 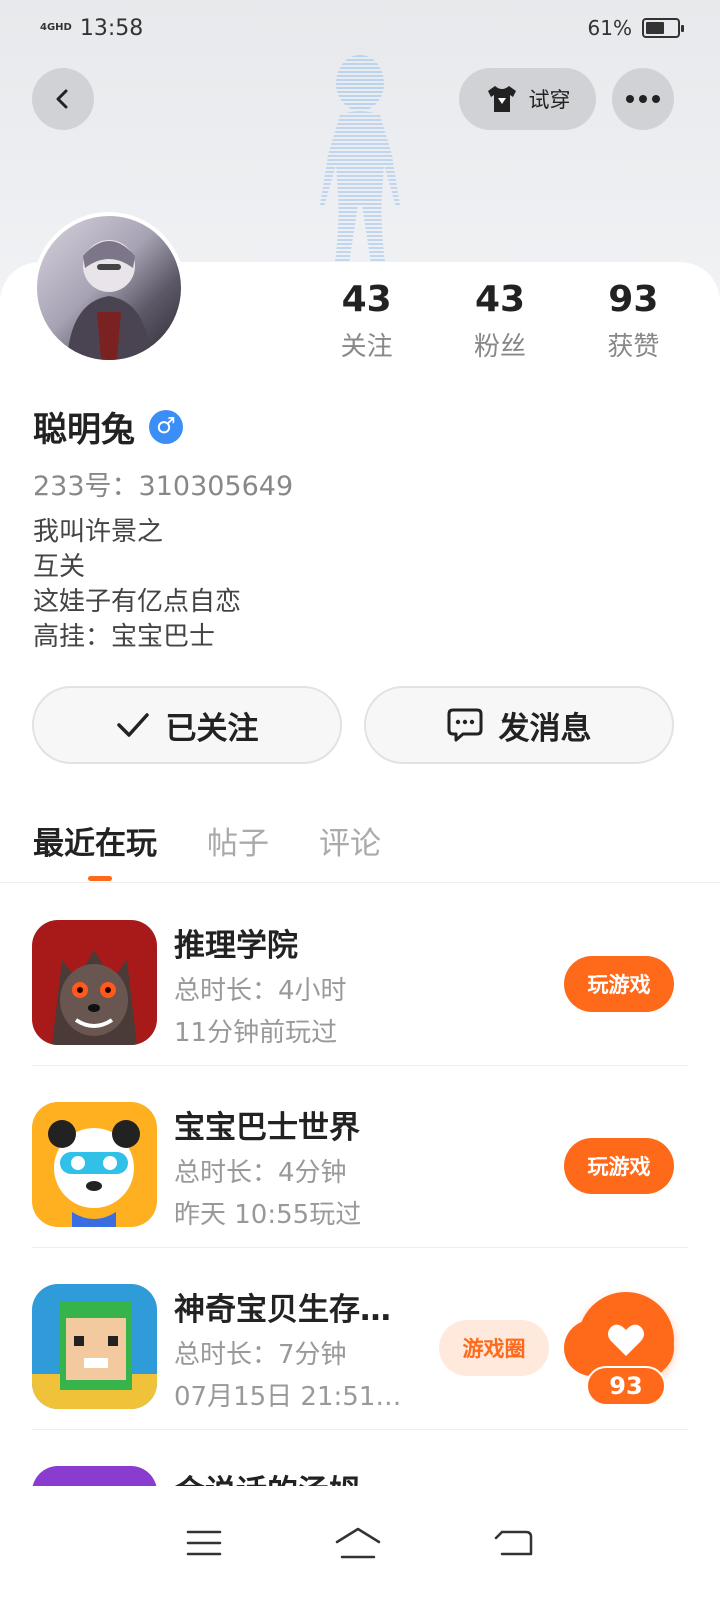 I want to click on male-gender-icon: ♂, so click(x=166, y=426).